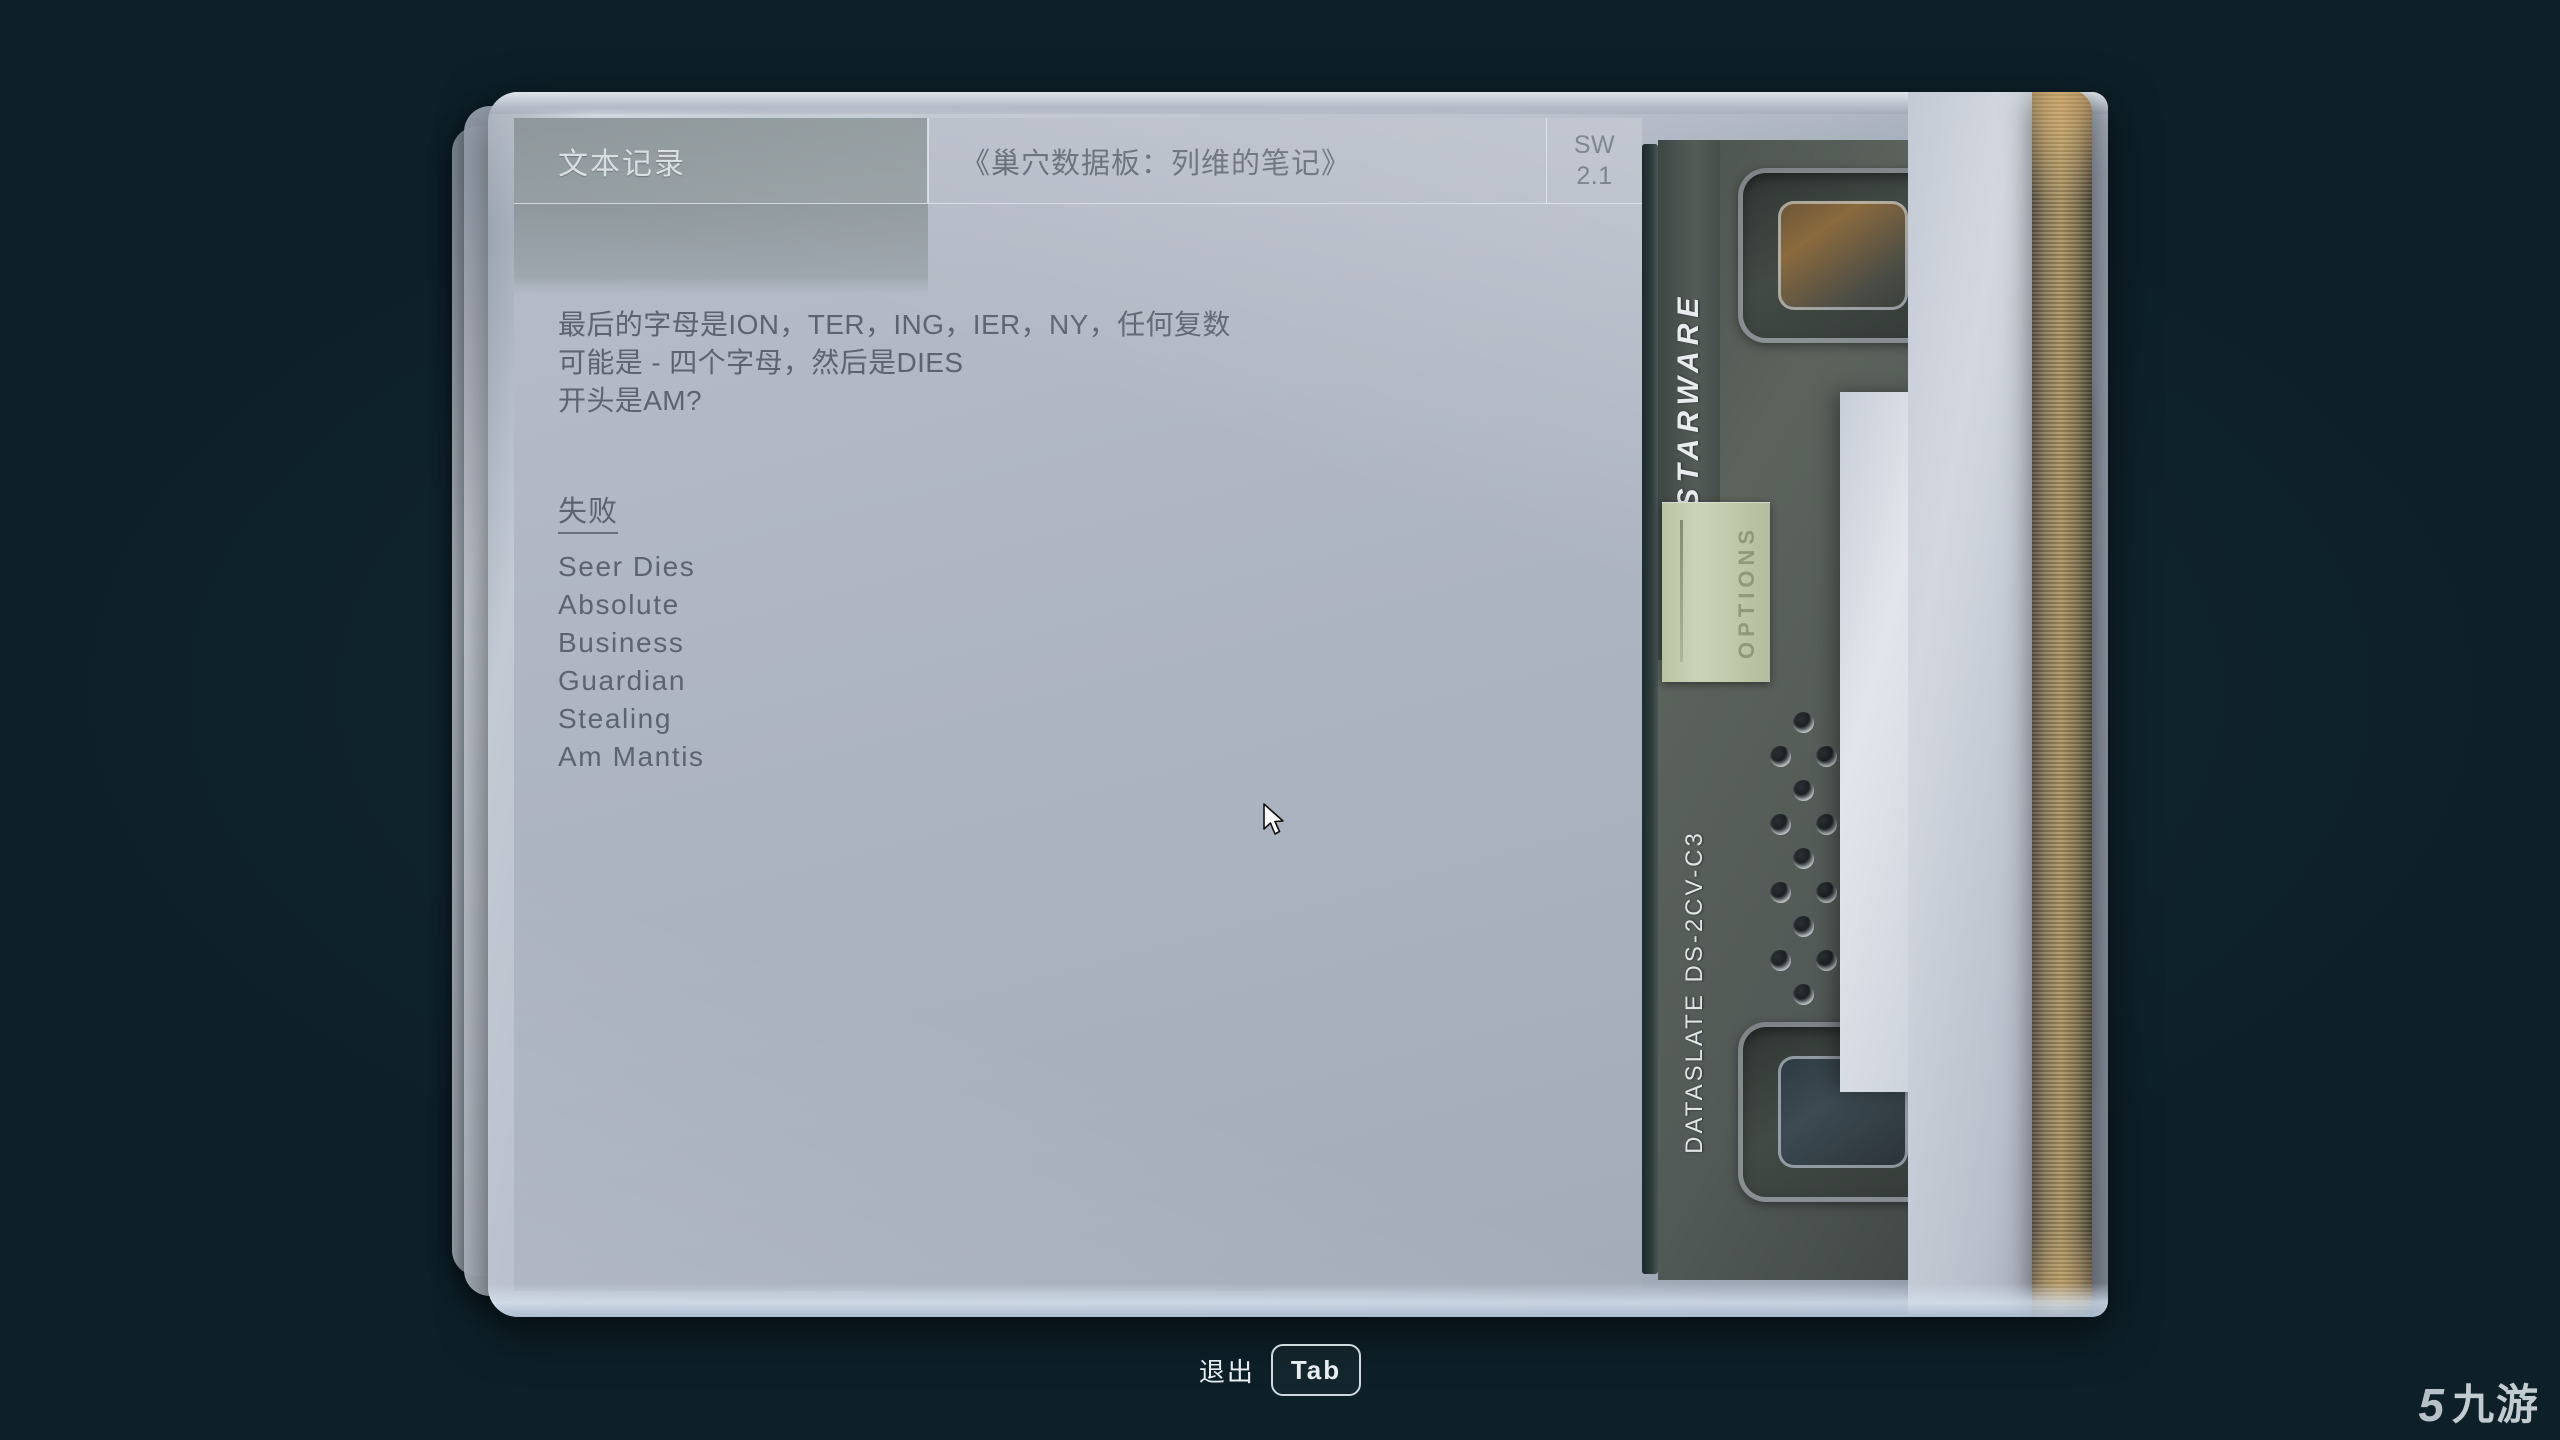  I want to click on options-button-label: OPTIONS, so click(1746, 592).